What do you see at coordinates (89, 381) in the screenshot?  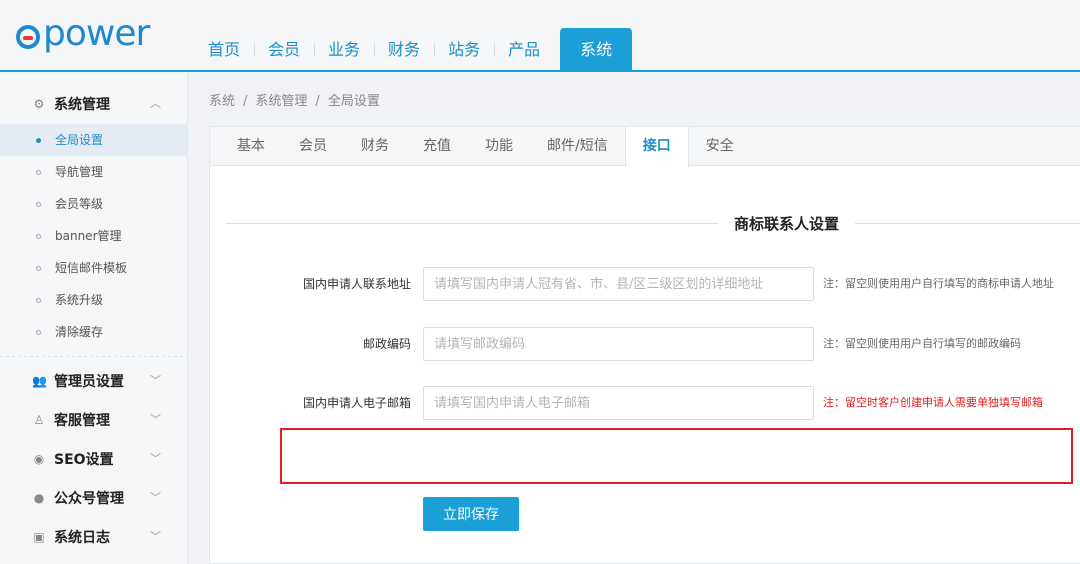 I see `sidebar-group-label: 管理员设置` at bounding box center [89, 381].